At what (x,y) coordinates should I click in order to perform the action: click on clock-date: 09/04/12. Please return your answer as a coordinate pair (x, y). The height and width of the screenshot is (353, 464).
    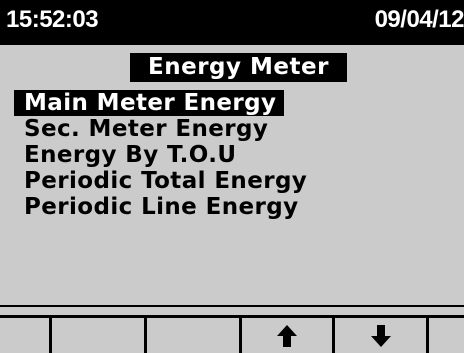
    Looking at the image, I should click on (419, 19).